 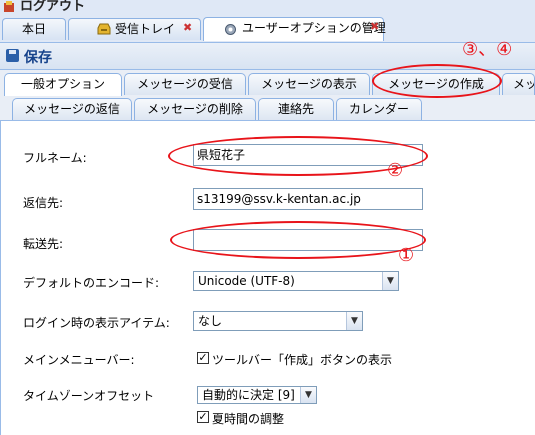 I want to click on dst-label: 夏時間の調整, so click(x=248, y=419).